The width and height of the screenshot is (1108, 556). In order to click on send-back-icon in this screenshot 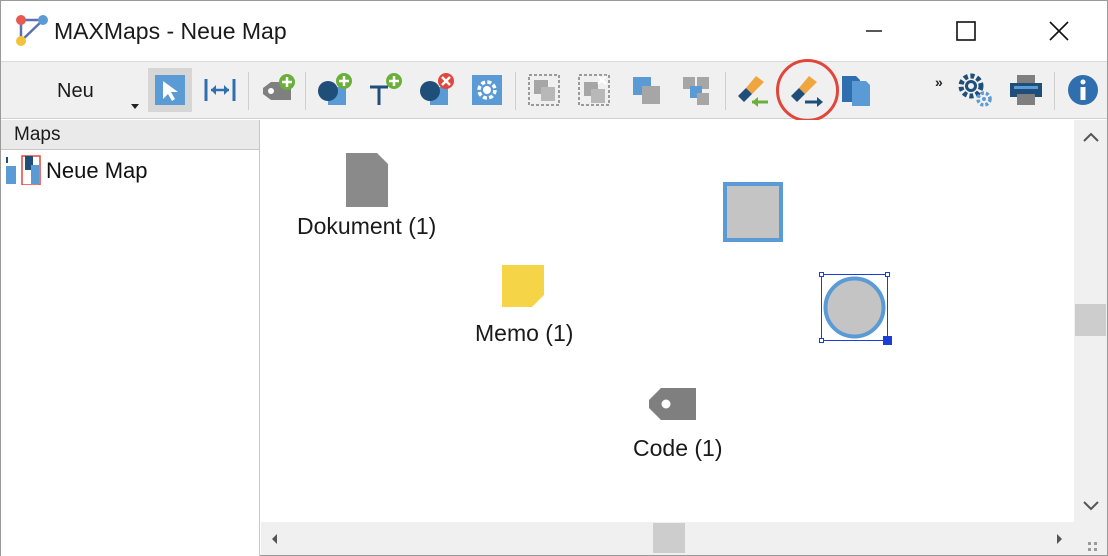, I will do `click(696, 91)`.